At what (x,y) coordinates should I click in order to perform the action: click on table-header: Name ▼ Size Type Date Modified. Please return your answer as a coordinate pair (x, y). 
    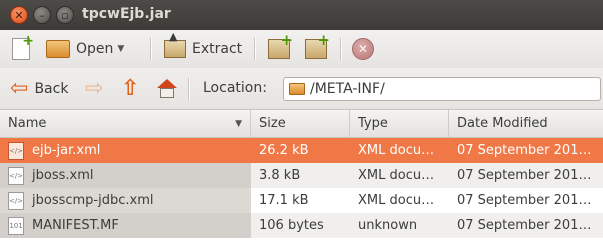
    Looking at the image, I should click on (301, 124).